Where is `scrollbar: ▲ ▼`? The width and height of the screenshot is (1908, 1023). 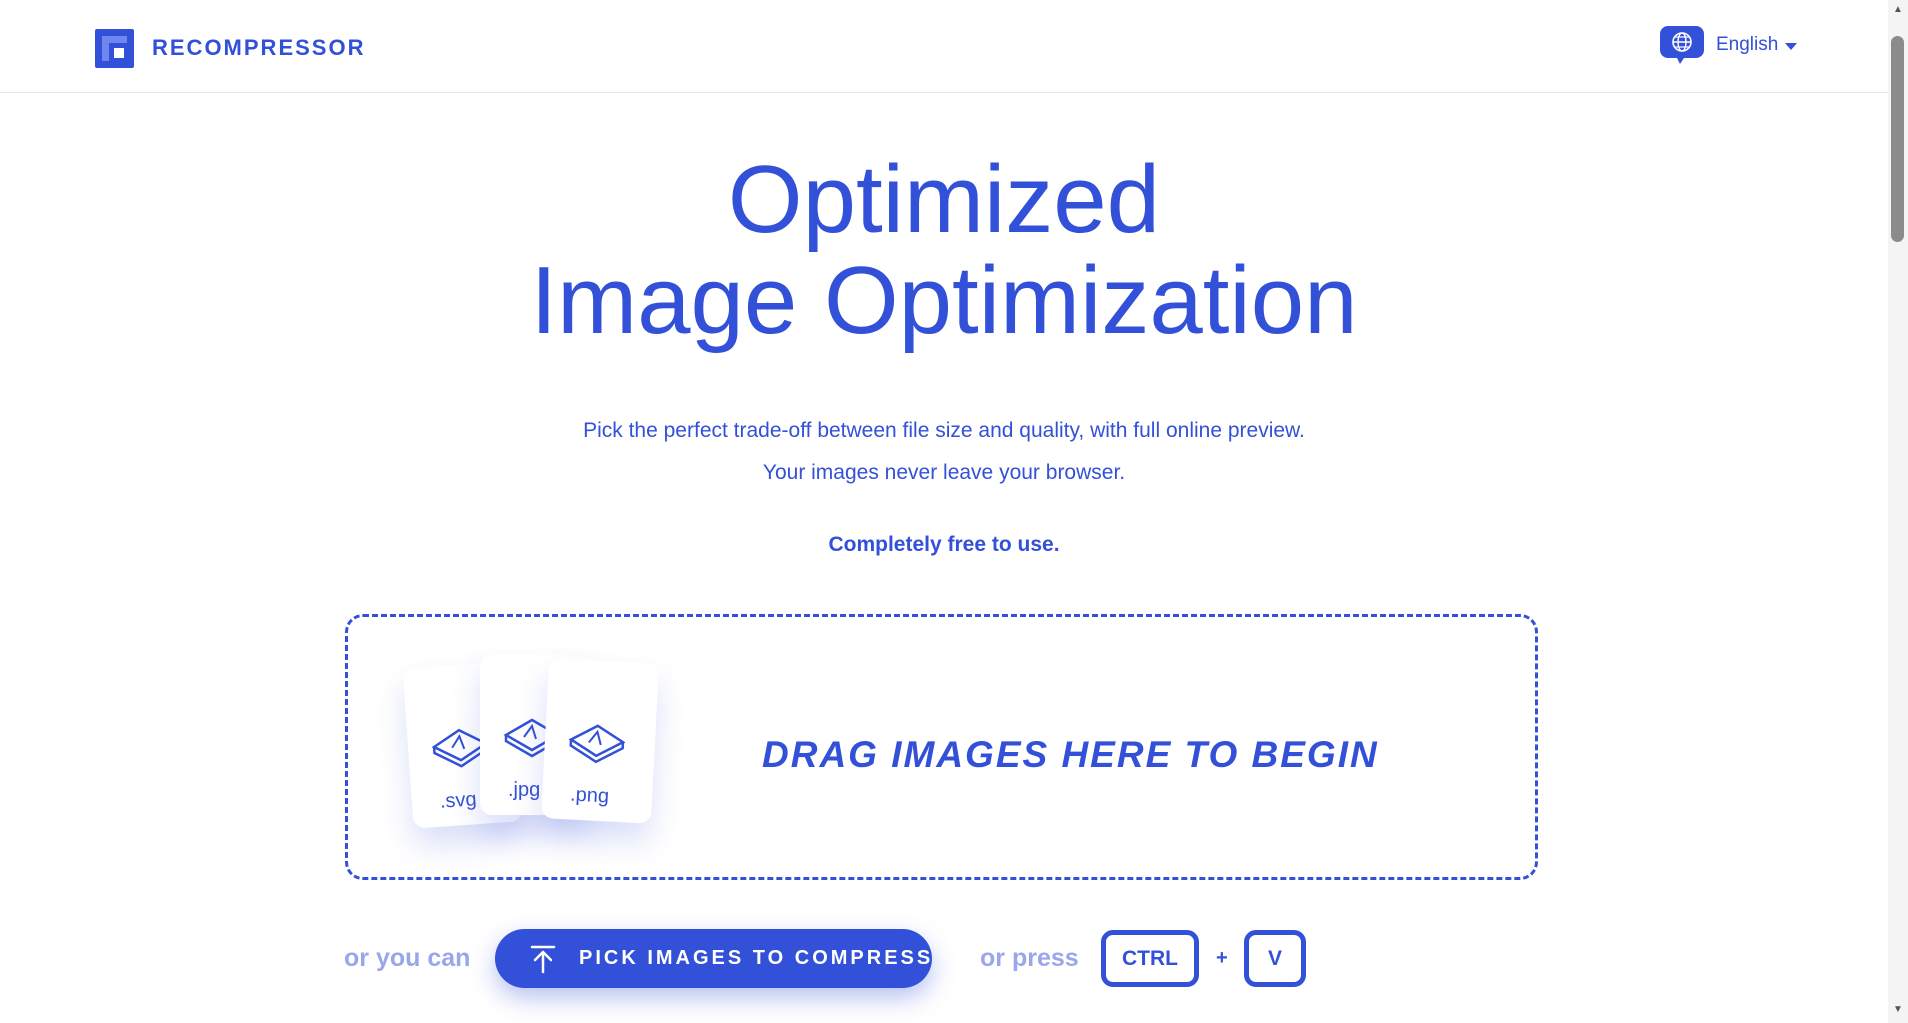
scrollbar: ▲ ▼ is located at coordinates (1898, 511).